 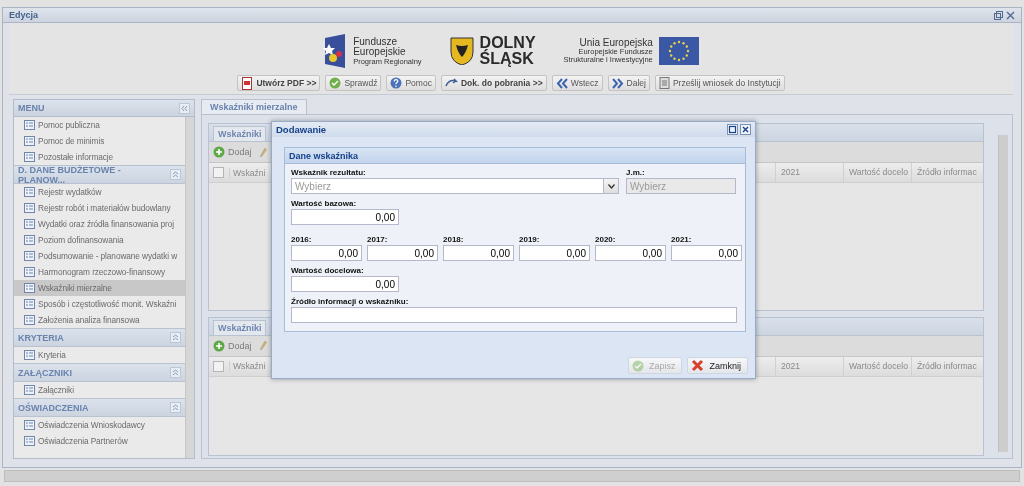 I want to click on toolbar-button: Pomoc, so click(x=411, y=83).